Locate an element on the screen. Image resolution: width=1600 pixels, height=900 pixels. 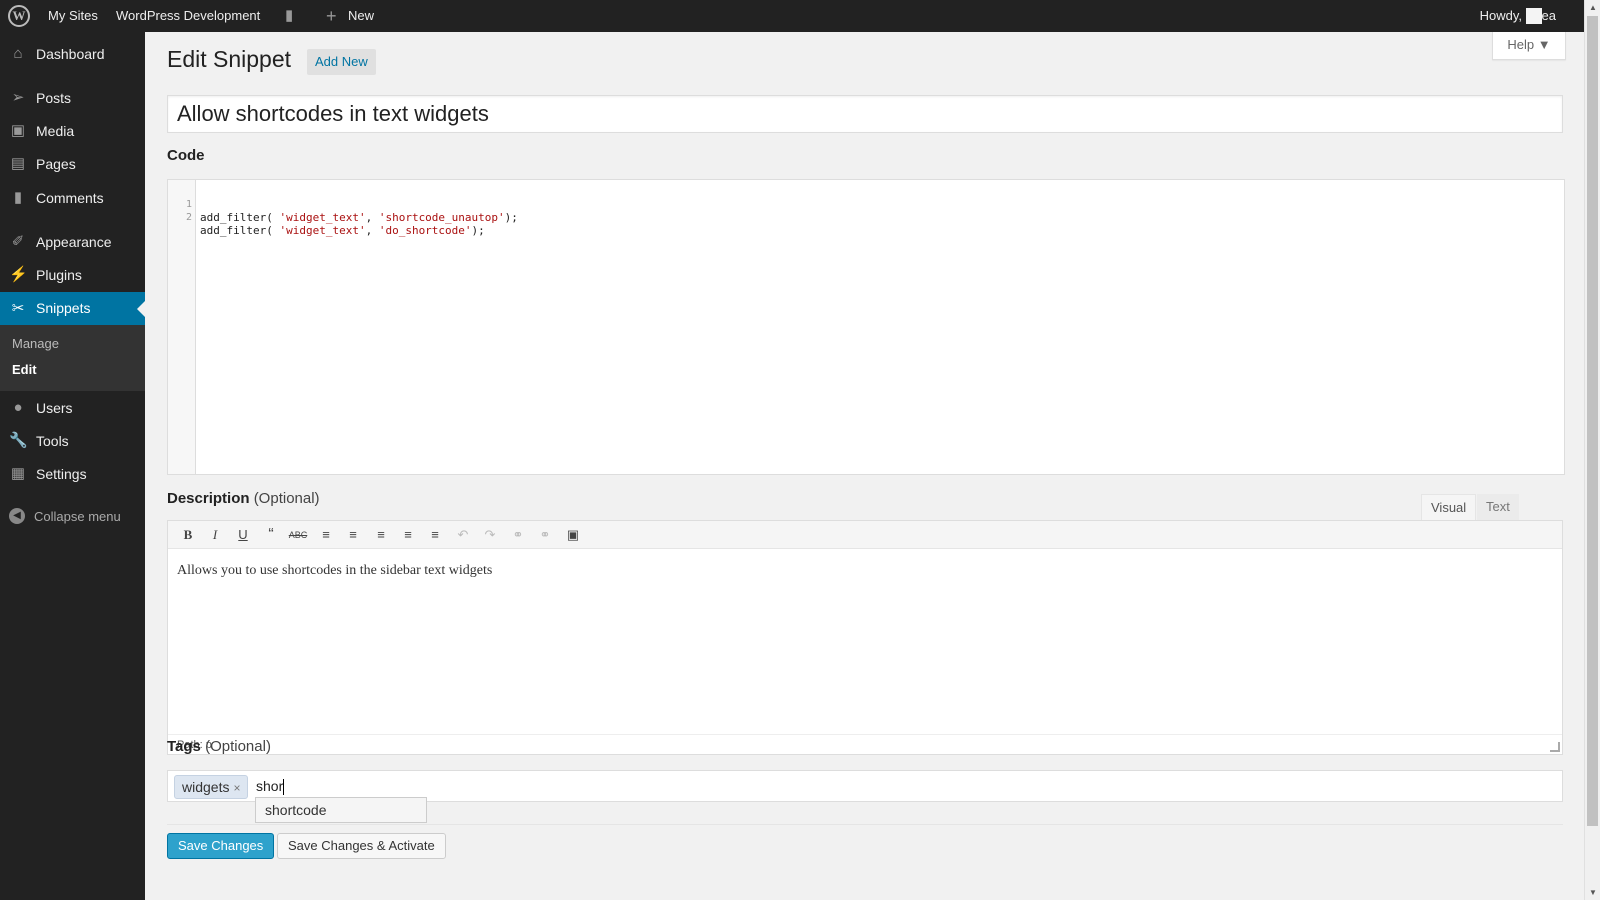
tag-chip: widgets × is located at coordinates (211, 787).